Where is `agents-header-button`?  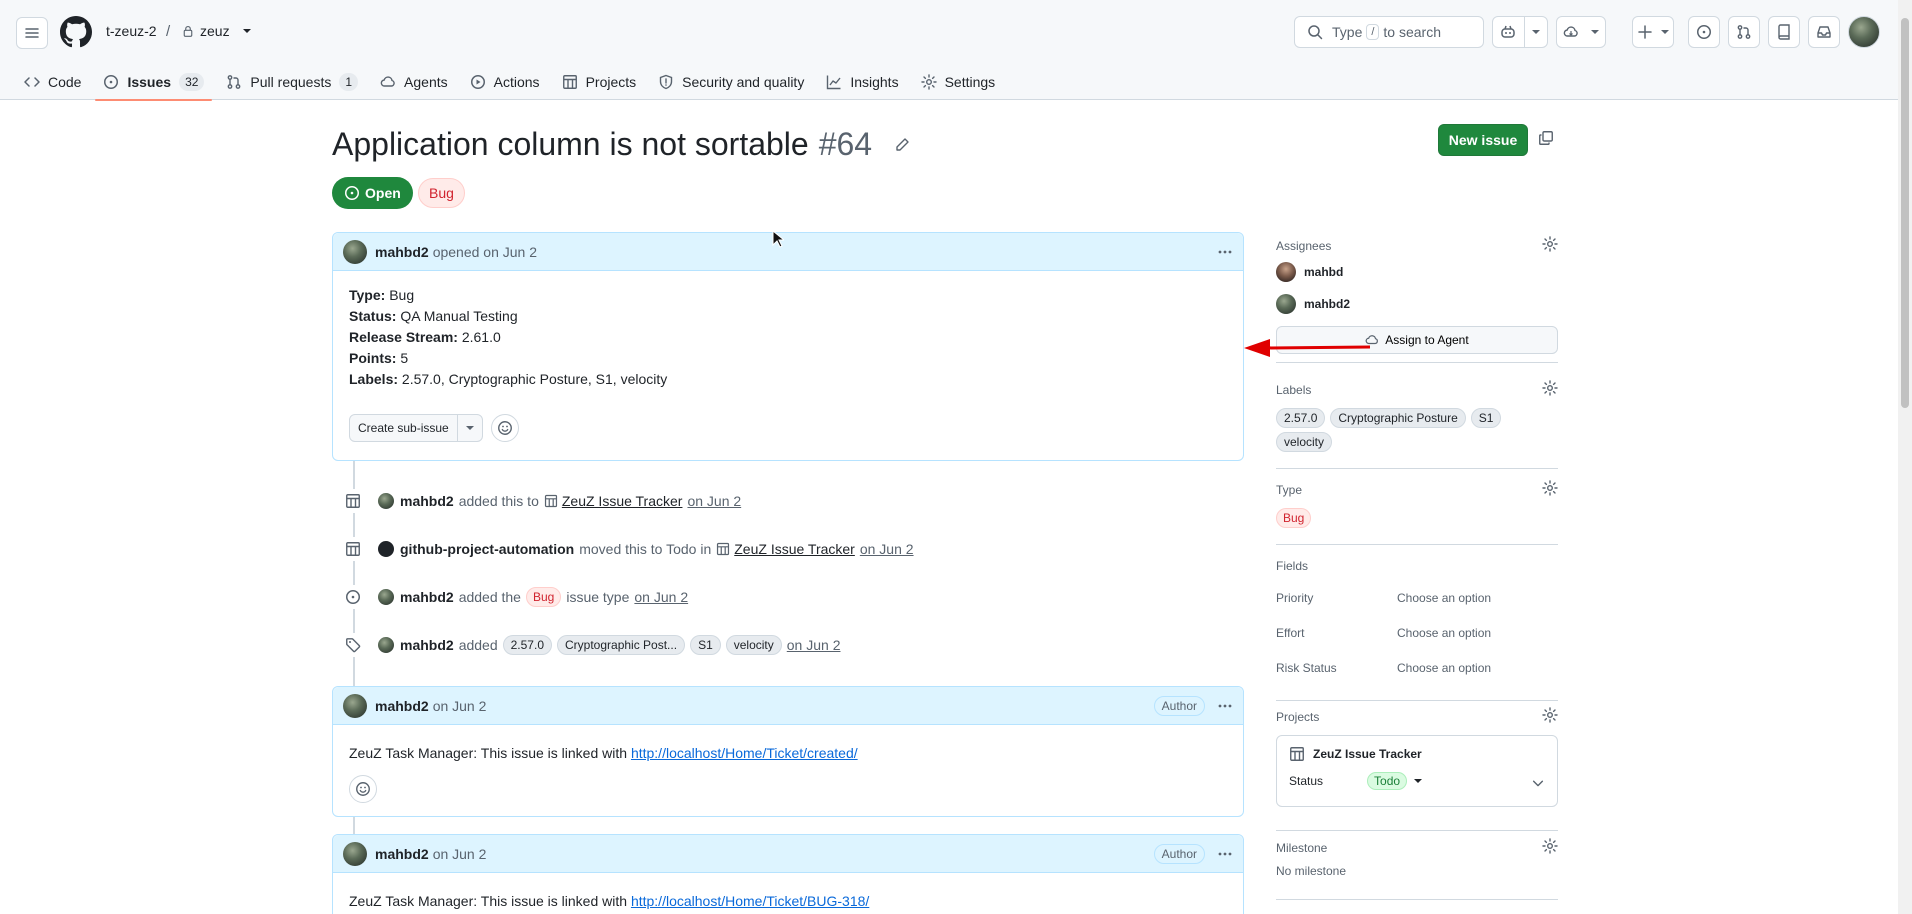 agents-header-button is located at coordinates (1581, 32).